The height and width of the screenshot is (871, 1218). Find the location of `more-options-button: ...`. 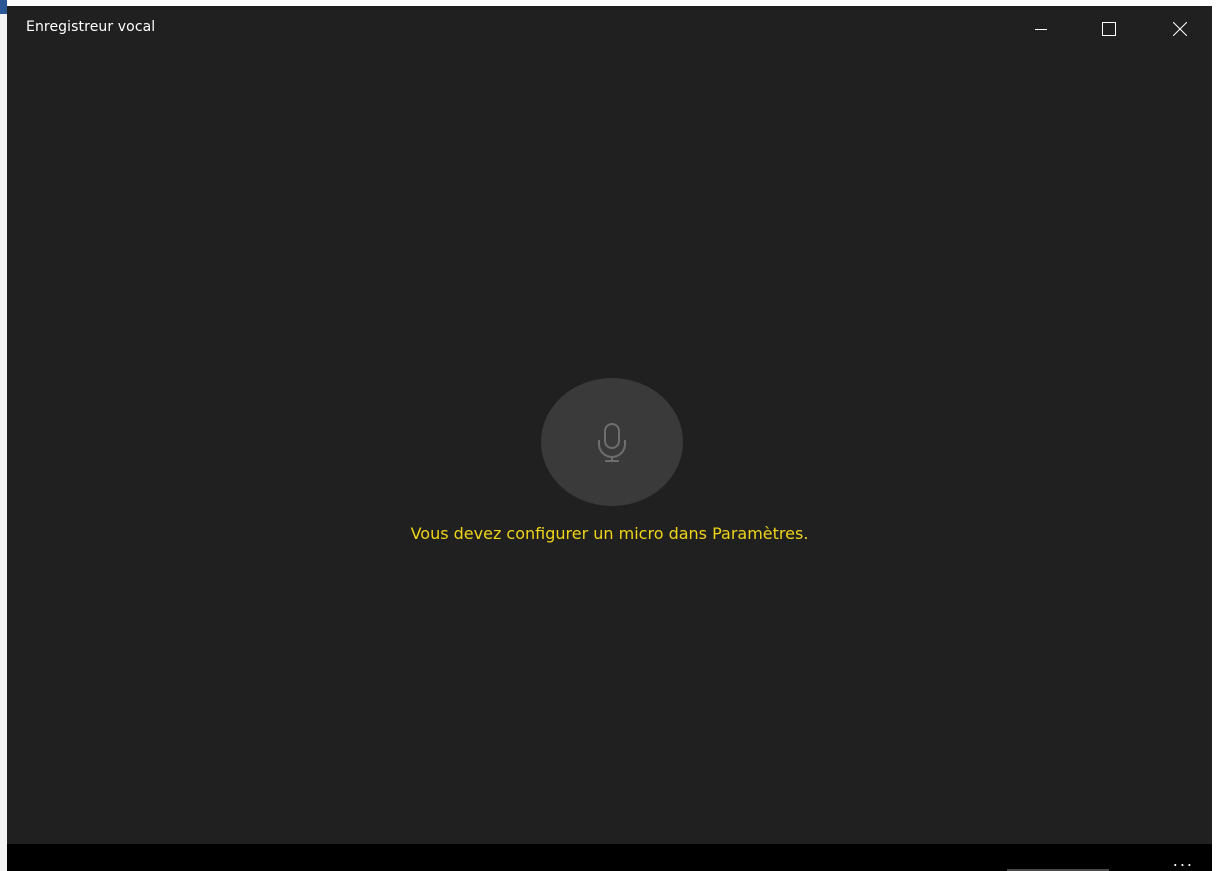

more-options-button: ... is located at coordinates (1183, 861).